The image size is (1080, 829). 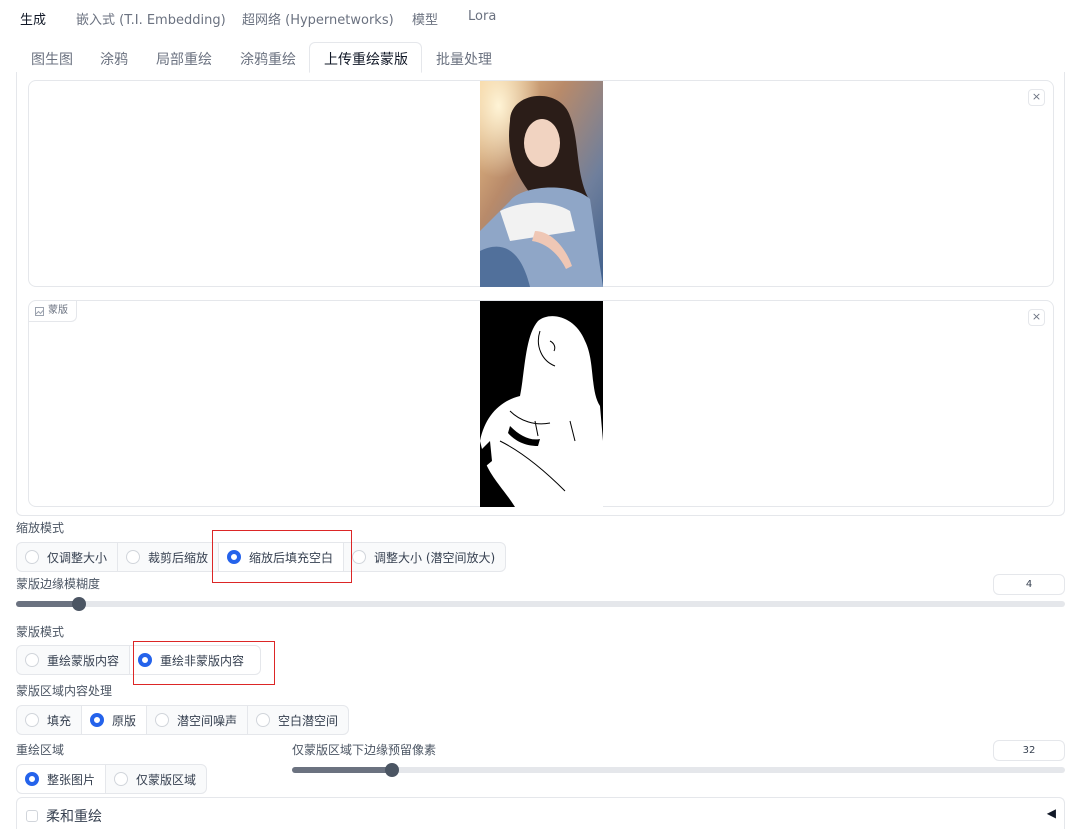 I want to click on subtab-inpaint: 局部重绘, so click(x=184, y=59).